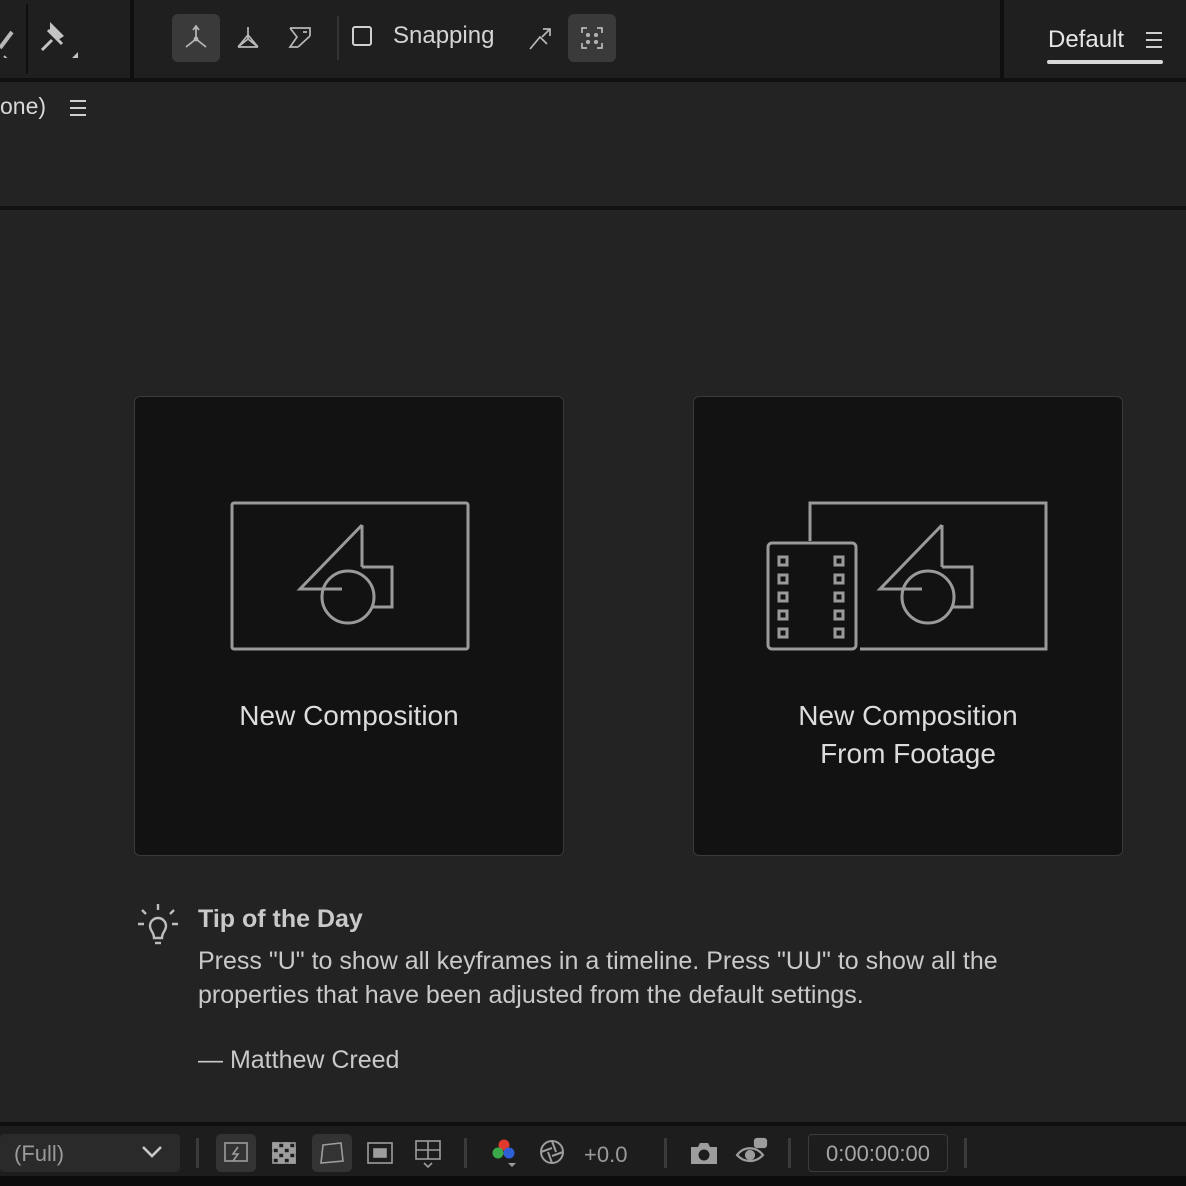 This screenshot has width=1186, height=1186. What do you see at coordinates (908, 753) in the screenshot?
I see `new-composition-from-footage-label-line2: From Footage` at bounding box center [908, 753].